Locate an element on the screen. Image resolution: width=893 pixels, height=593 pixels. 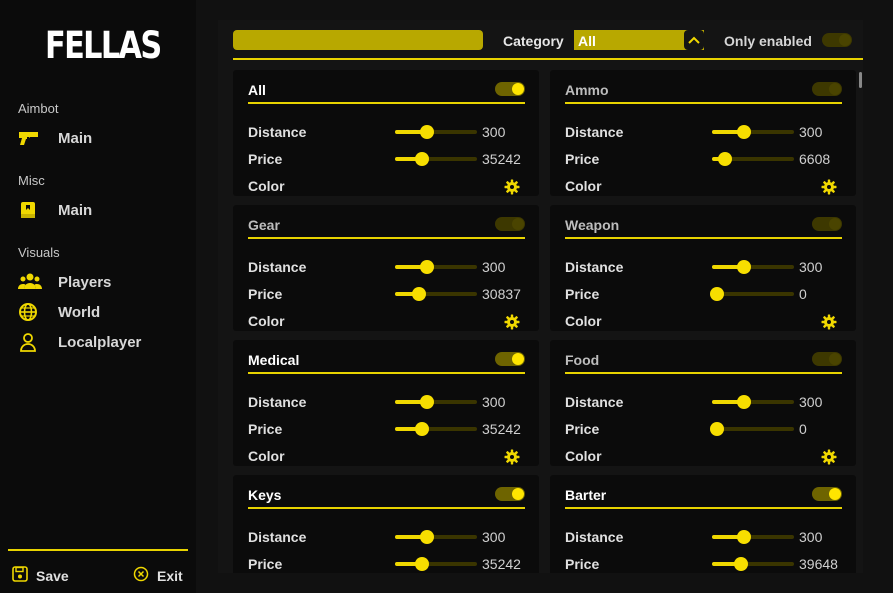
category-card-keys: Keys Distance 300 Price 35242 is located at coordinates (386, 524).